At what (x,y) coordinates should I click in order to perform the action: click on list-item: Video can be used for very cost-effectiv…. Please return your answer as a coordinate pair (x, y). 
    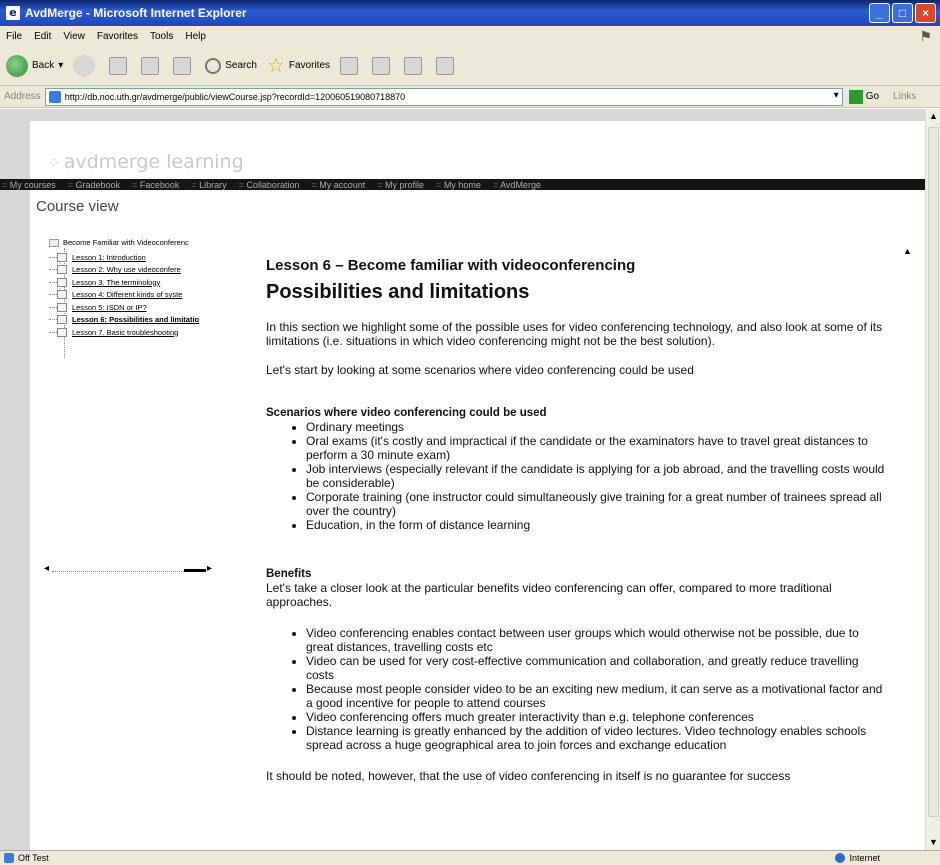
    Looking at the image, I should click on (596, 668).